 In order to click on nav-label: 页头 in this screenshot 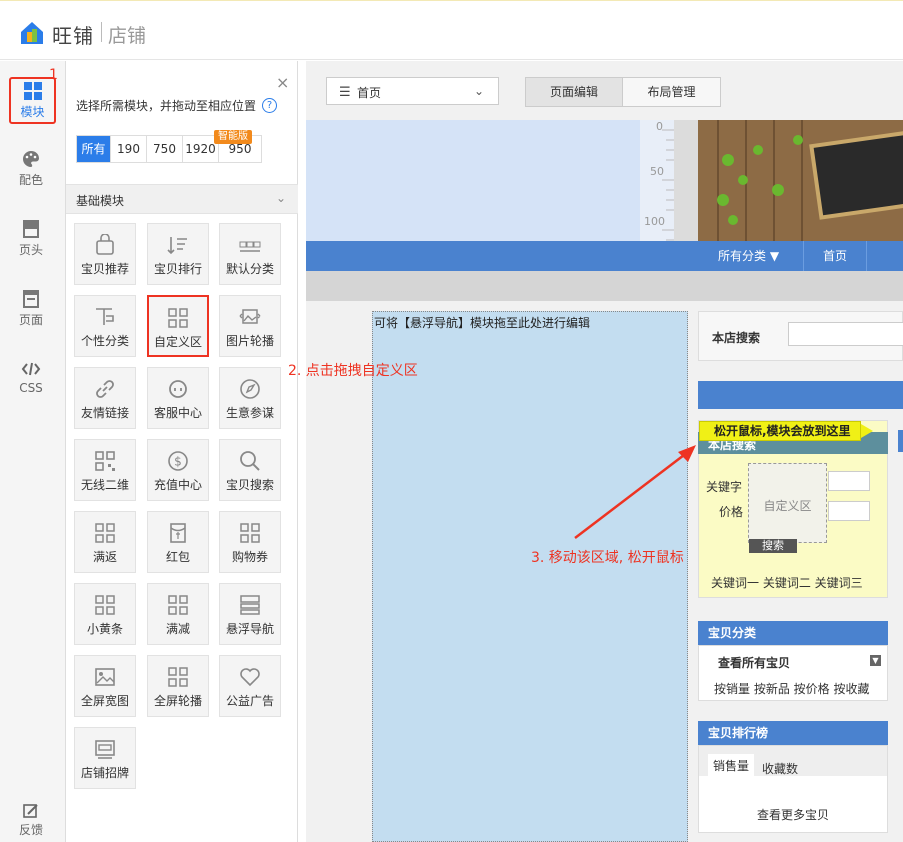, I will do `click(30, 250)`.